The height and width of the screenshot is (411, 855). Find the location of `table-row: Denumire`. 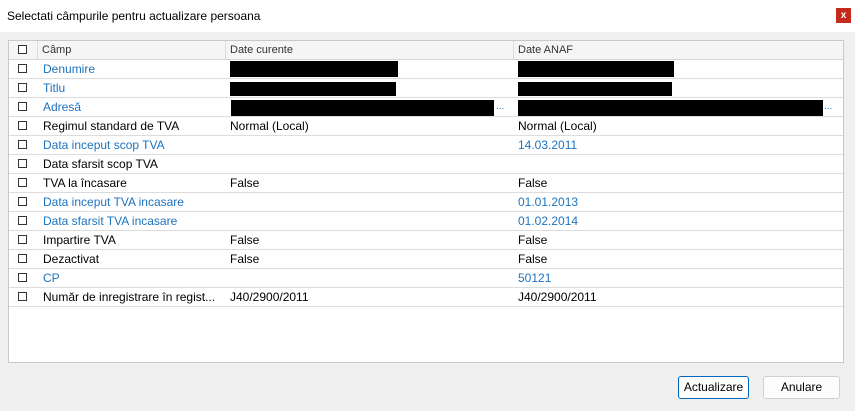

table-row: Denumire is located at coordinates (426, 69).